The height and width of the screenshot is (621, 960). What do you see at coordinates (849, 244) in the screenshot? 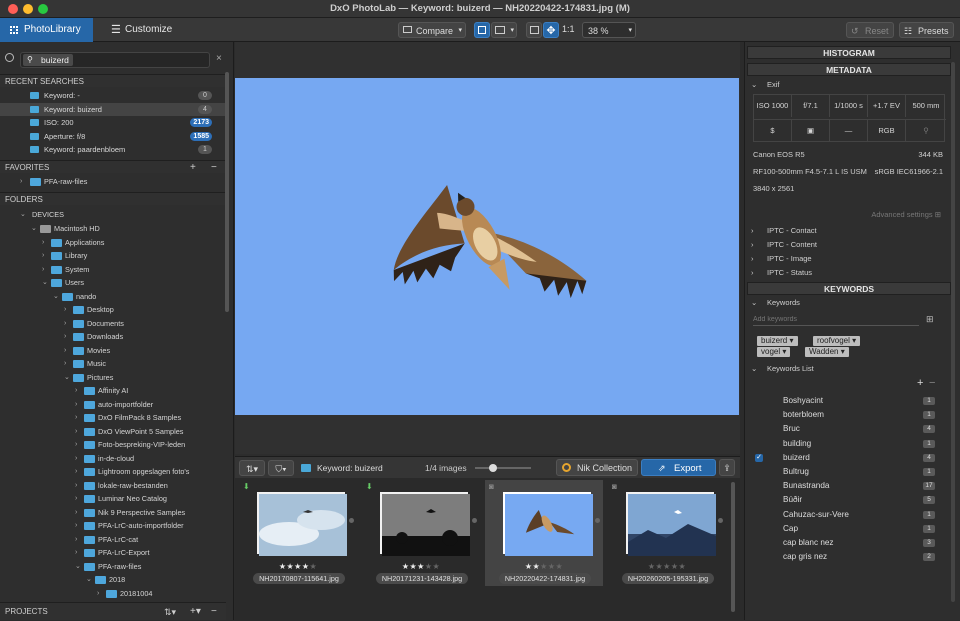
I see `iptc-section-header: › IPTC - Content` at bounding box center [849, 244].